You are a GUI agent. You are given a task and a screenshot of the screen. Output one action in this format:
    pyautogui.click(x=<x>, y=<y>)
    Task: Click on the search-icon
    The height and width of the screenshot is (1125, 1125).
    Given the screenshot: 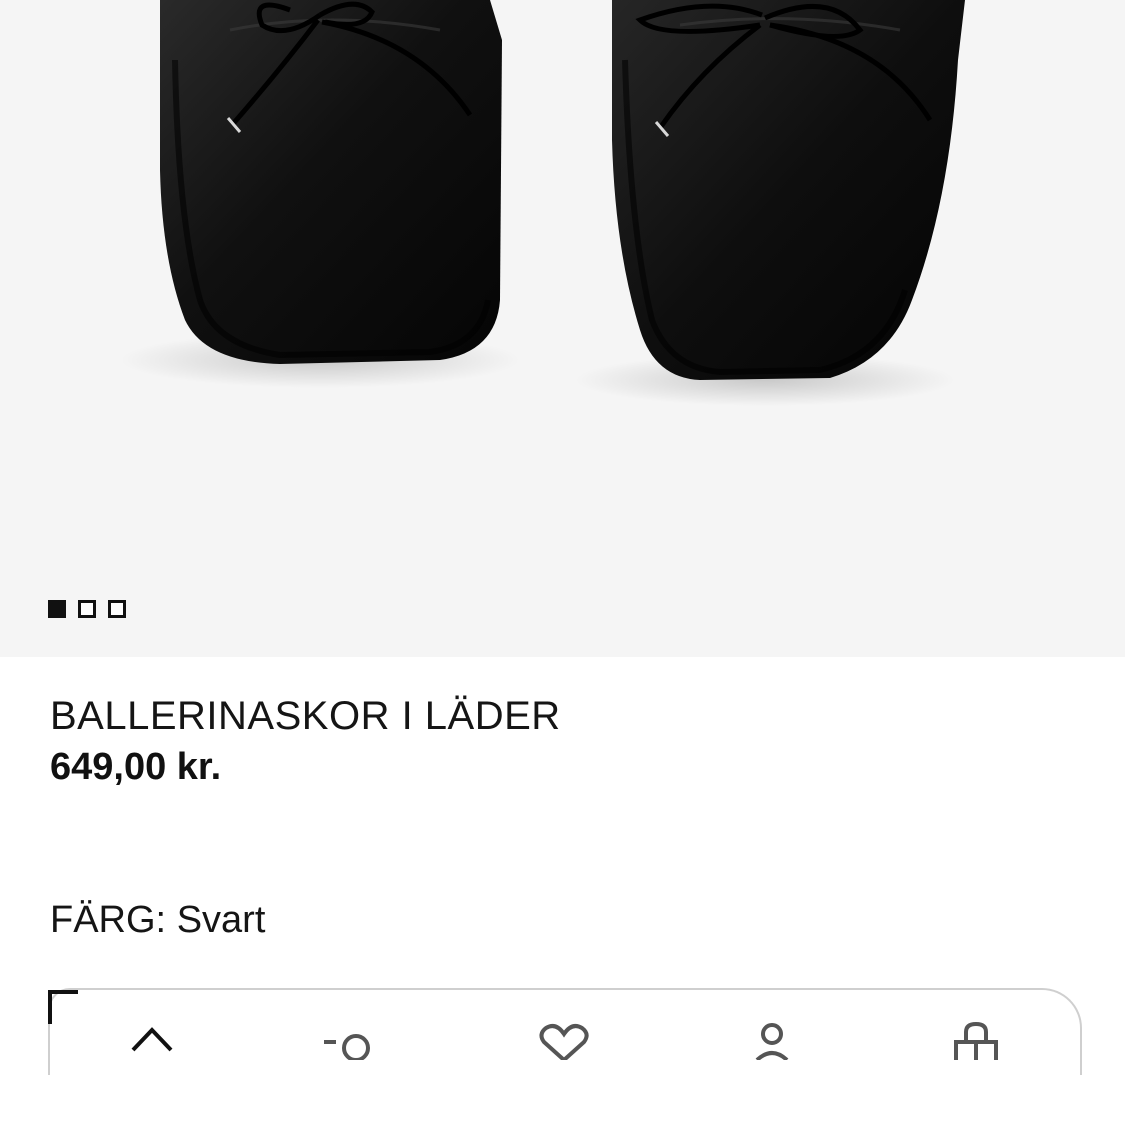 What is the action you would take?
    pyautogui.click(x=347, y=1047)
    